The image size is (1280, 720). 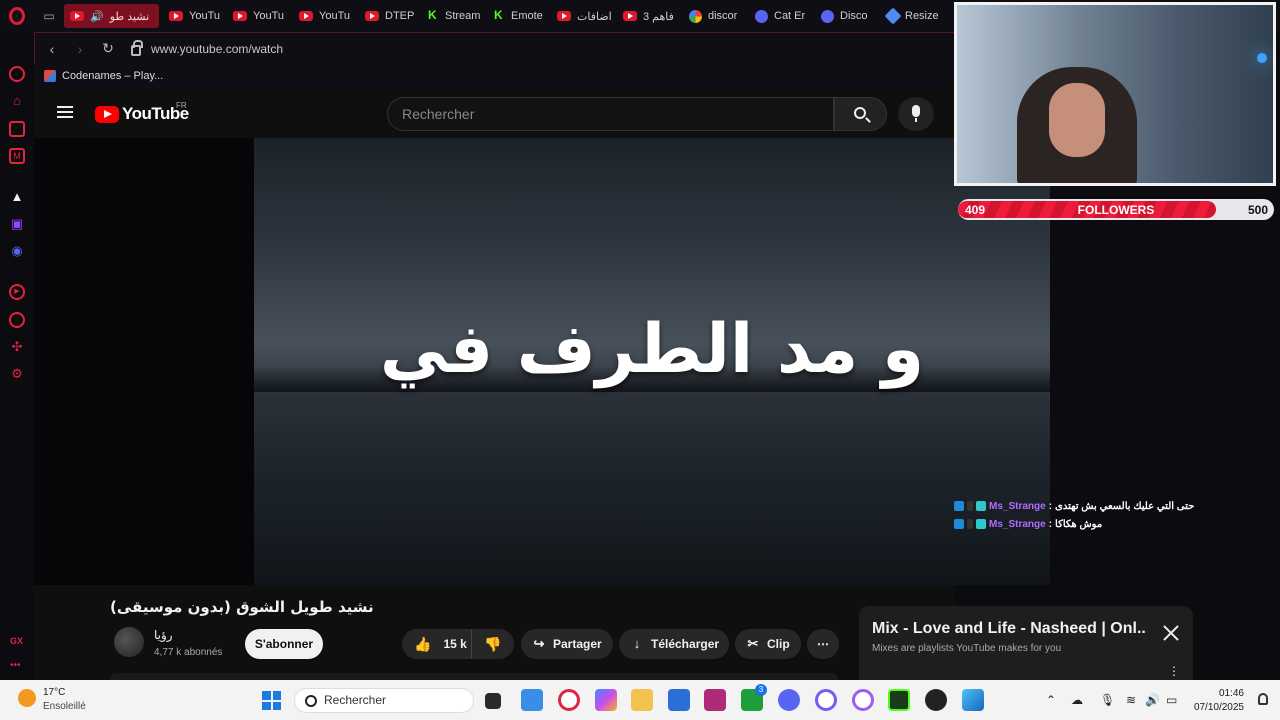 What do you see at coordinates (780, 16) in the screenshot?
I see `tab-cat: Cat Er` at bounding box center [780, 16].